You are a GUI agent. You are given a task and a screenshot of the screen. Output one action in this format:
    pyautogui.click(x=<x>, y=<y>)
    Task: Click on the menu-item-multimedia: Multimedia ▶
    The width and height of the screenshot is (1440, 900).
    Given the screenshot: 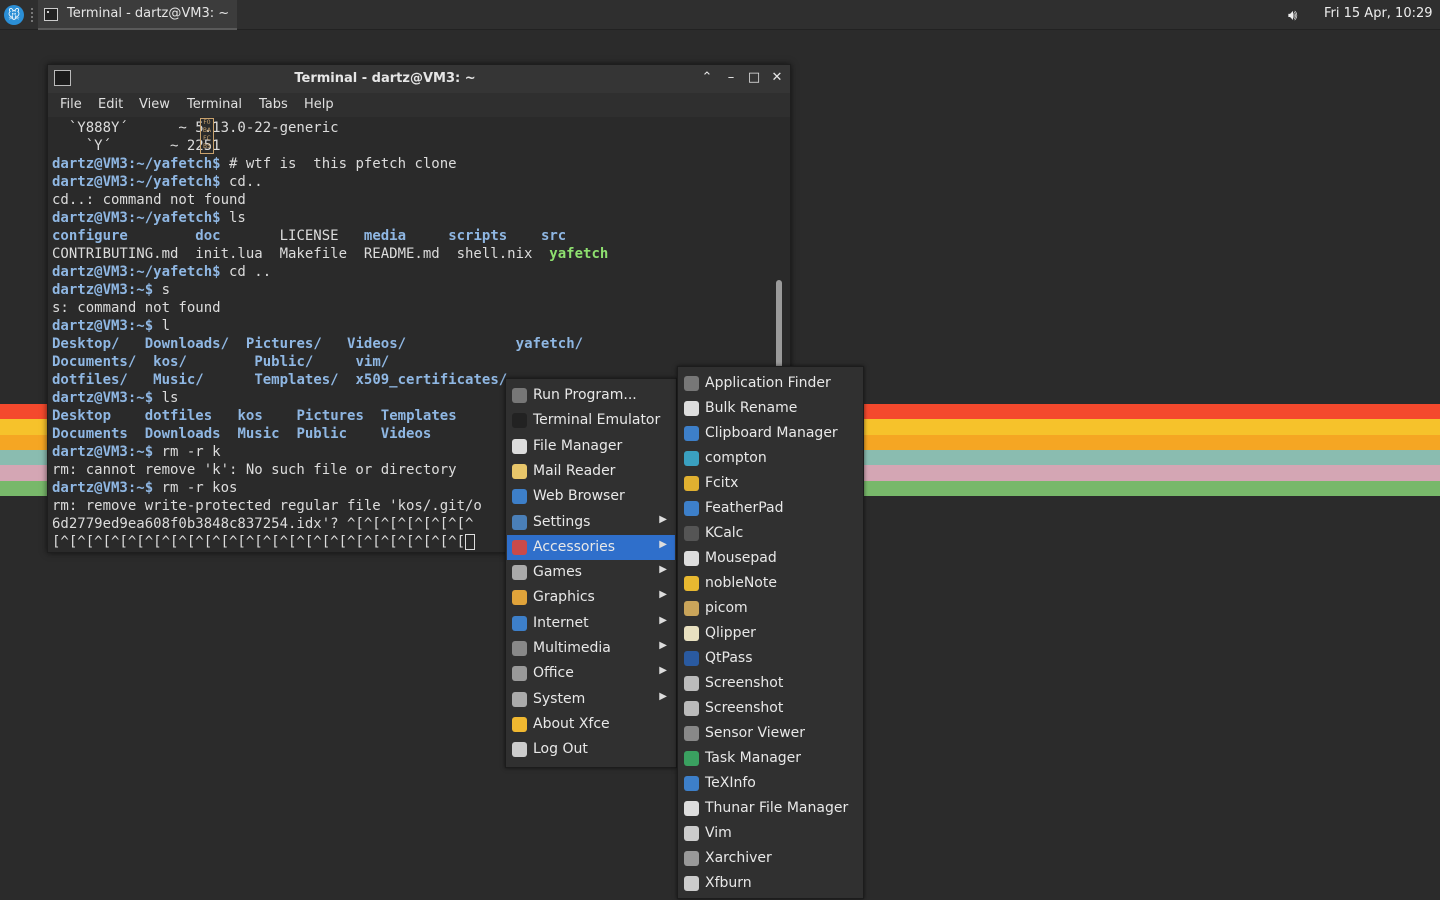 What is the action you would take?
    pyautogui.click(x=591, y=648)
    